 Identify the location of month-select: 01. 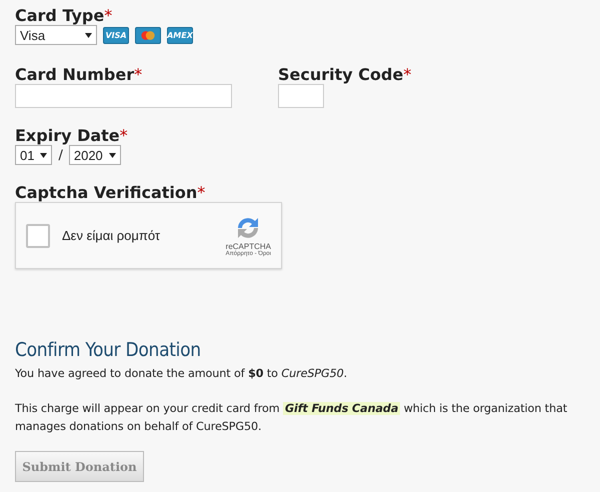
(33, 155).